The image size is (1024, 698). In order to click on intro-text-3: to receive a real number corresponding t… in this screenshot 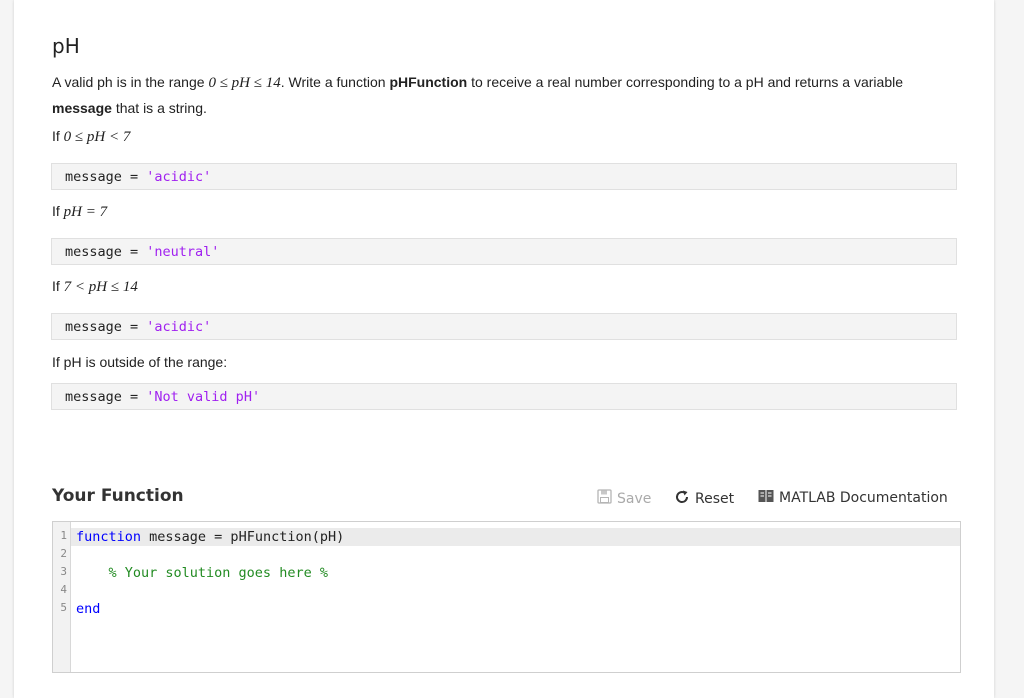, I will do `click(685, 82)`.